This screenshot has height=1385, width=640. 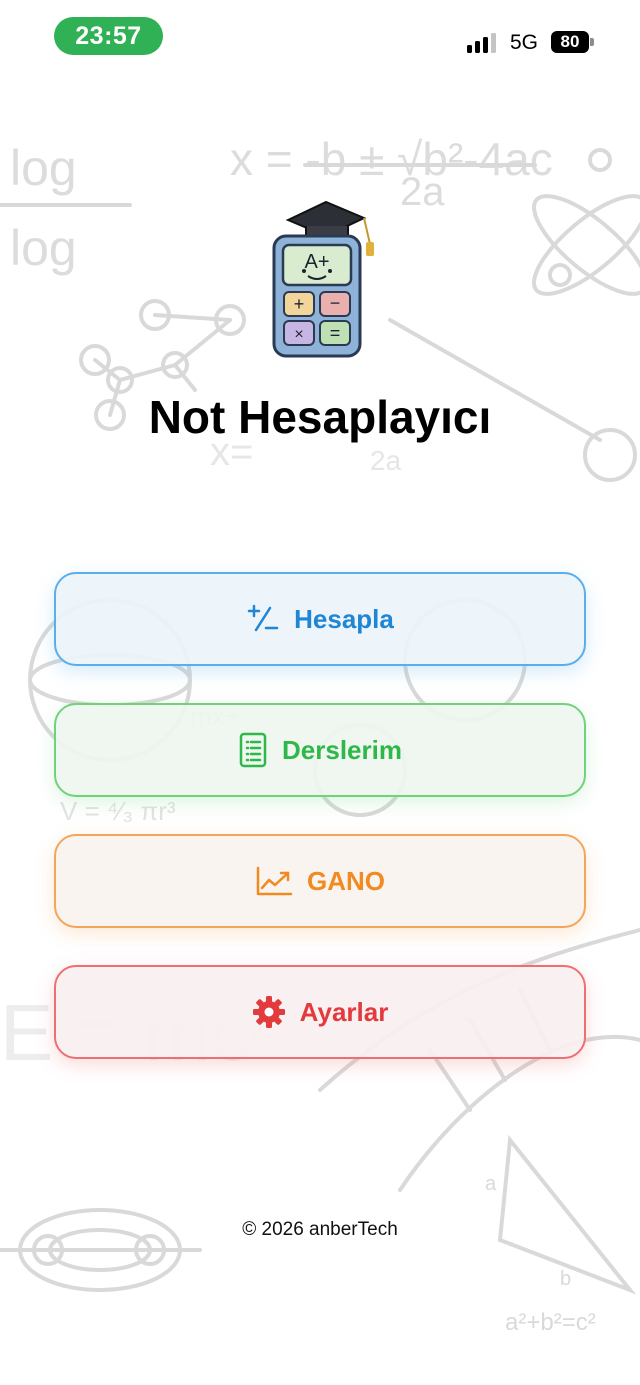 What do you see at coordinates (263, 619) in the screenshot?
I see `plus-minus-icon` at bounding box center [263, 619].